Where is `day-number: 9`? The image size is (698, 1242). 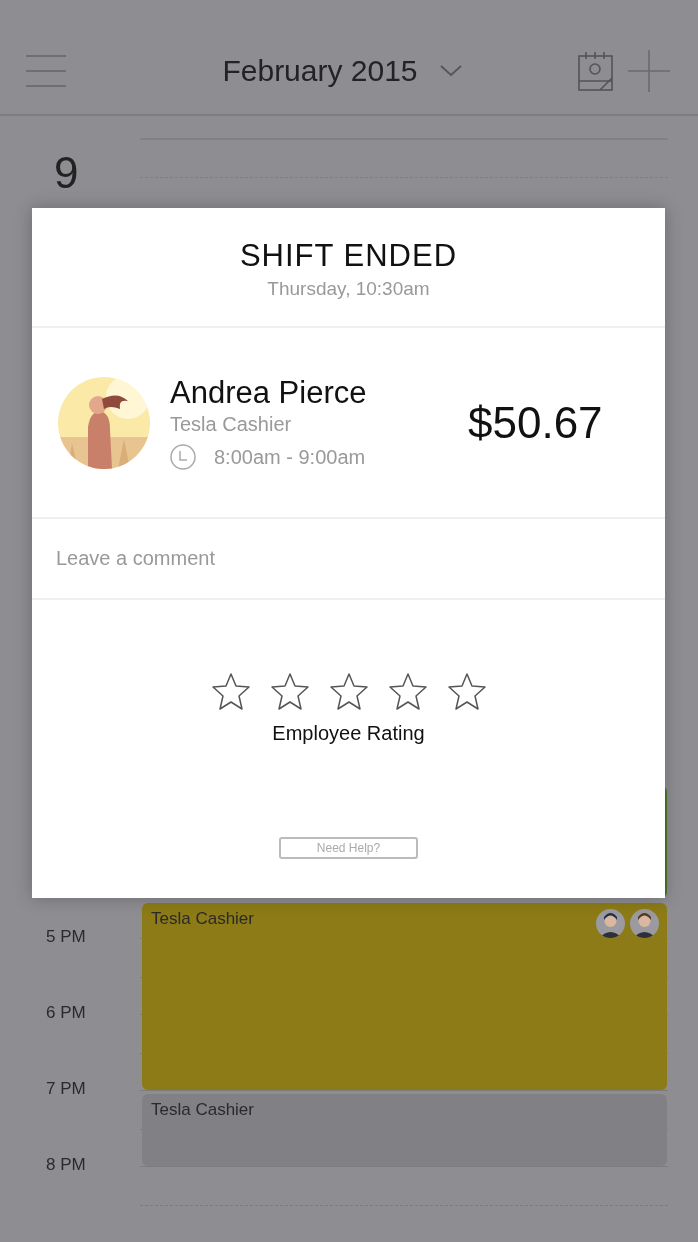 day-number: 9 is located at coordinates (67, 172).